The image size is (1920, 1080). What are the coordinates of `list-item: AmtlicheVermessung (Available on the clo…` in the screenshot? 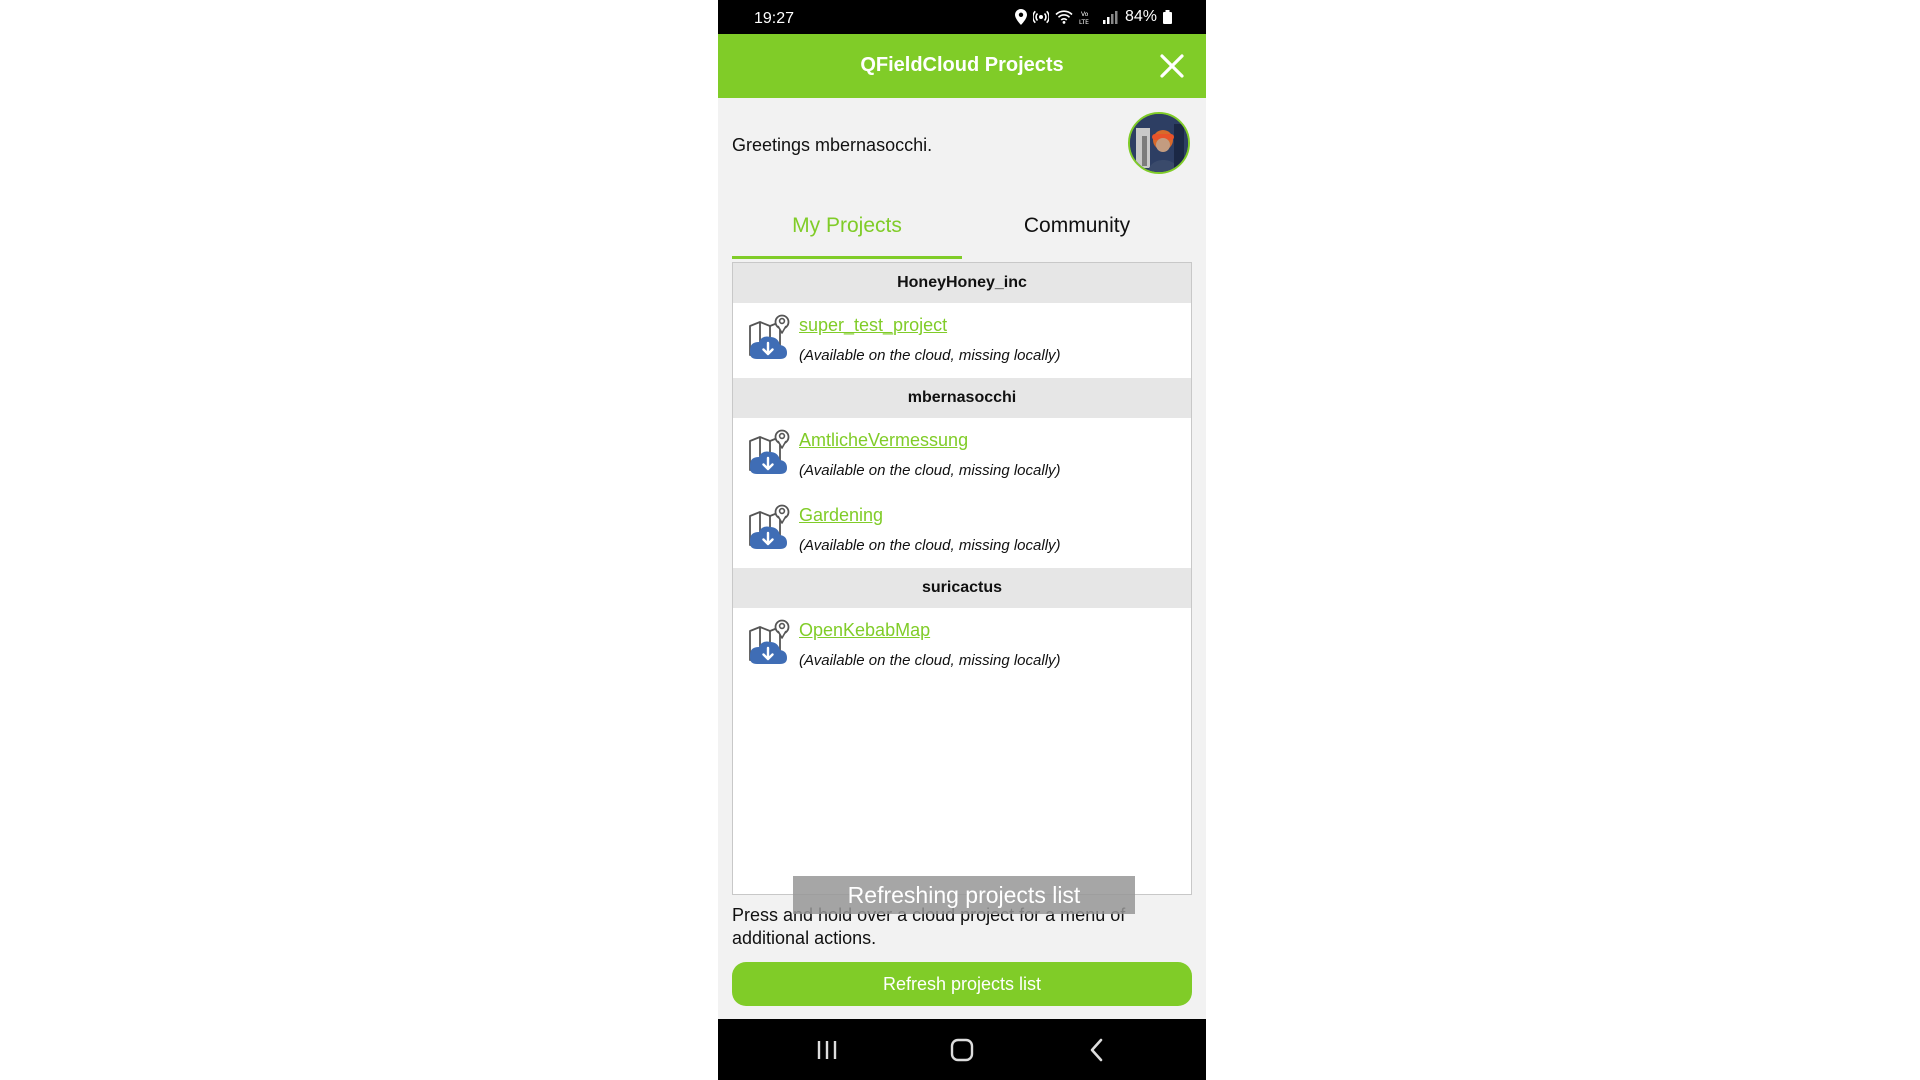 It's located at (962, 455).